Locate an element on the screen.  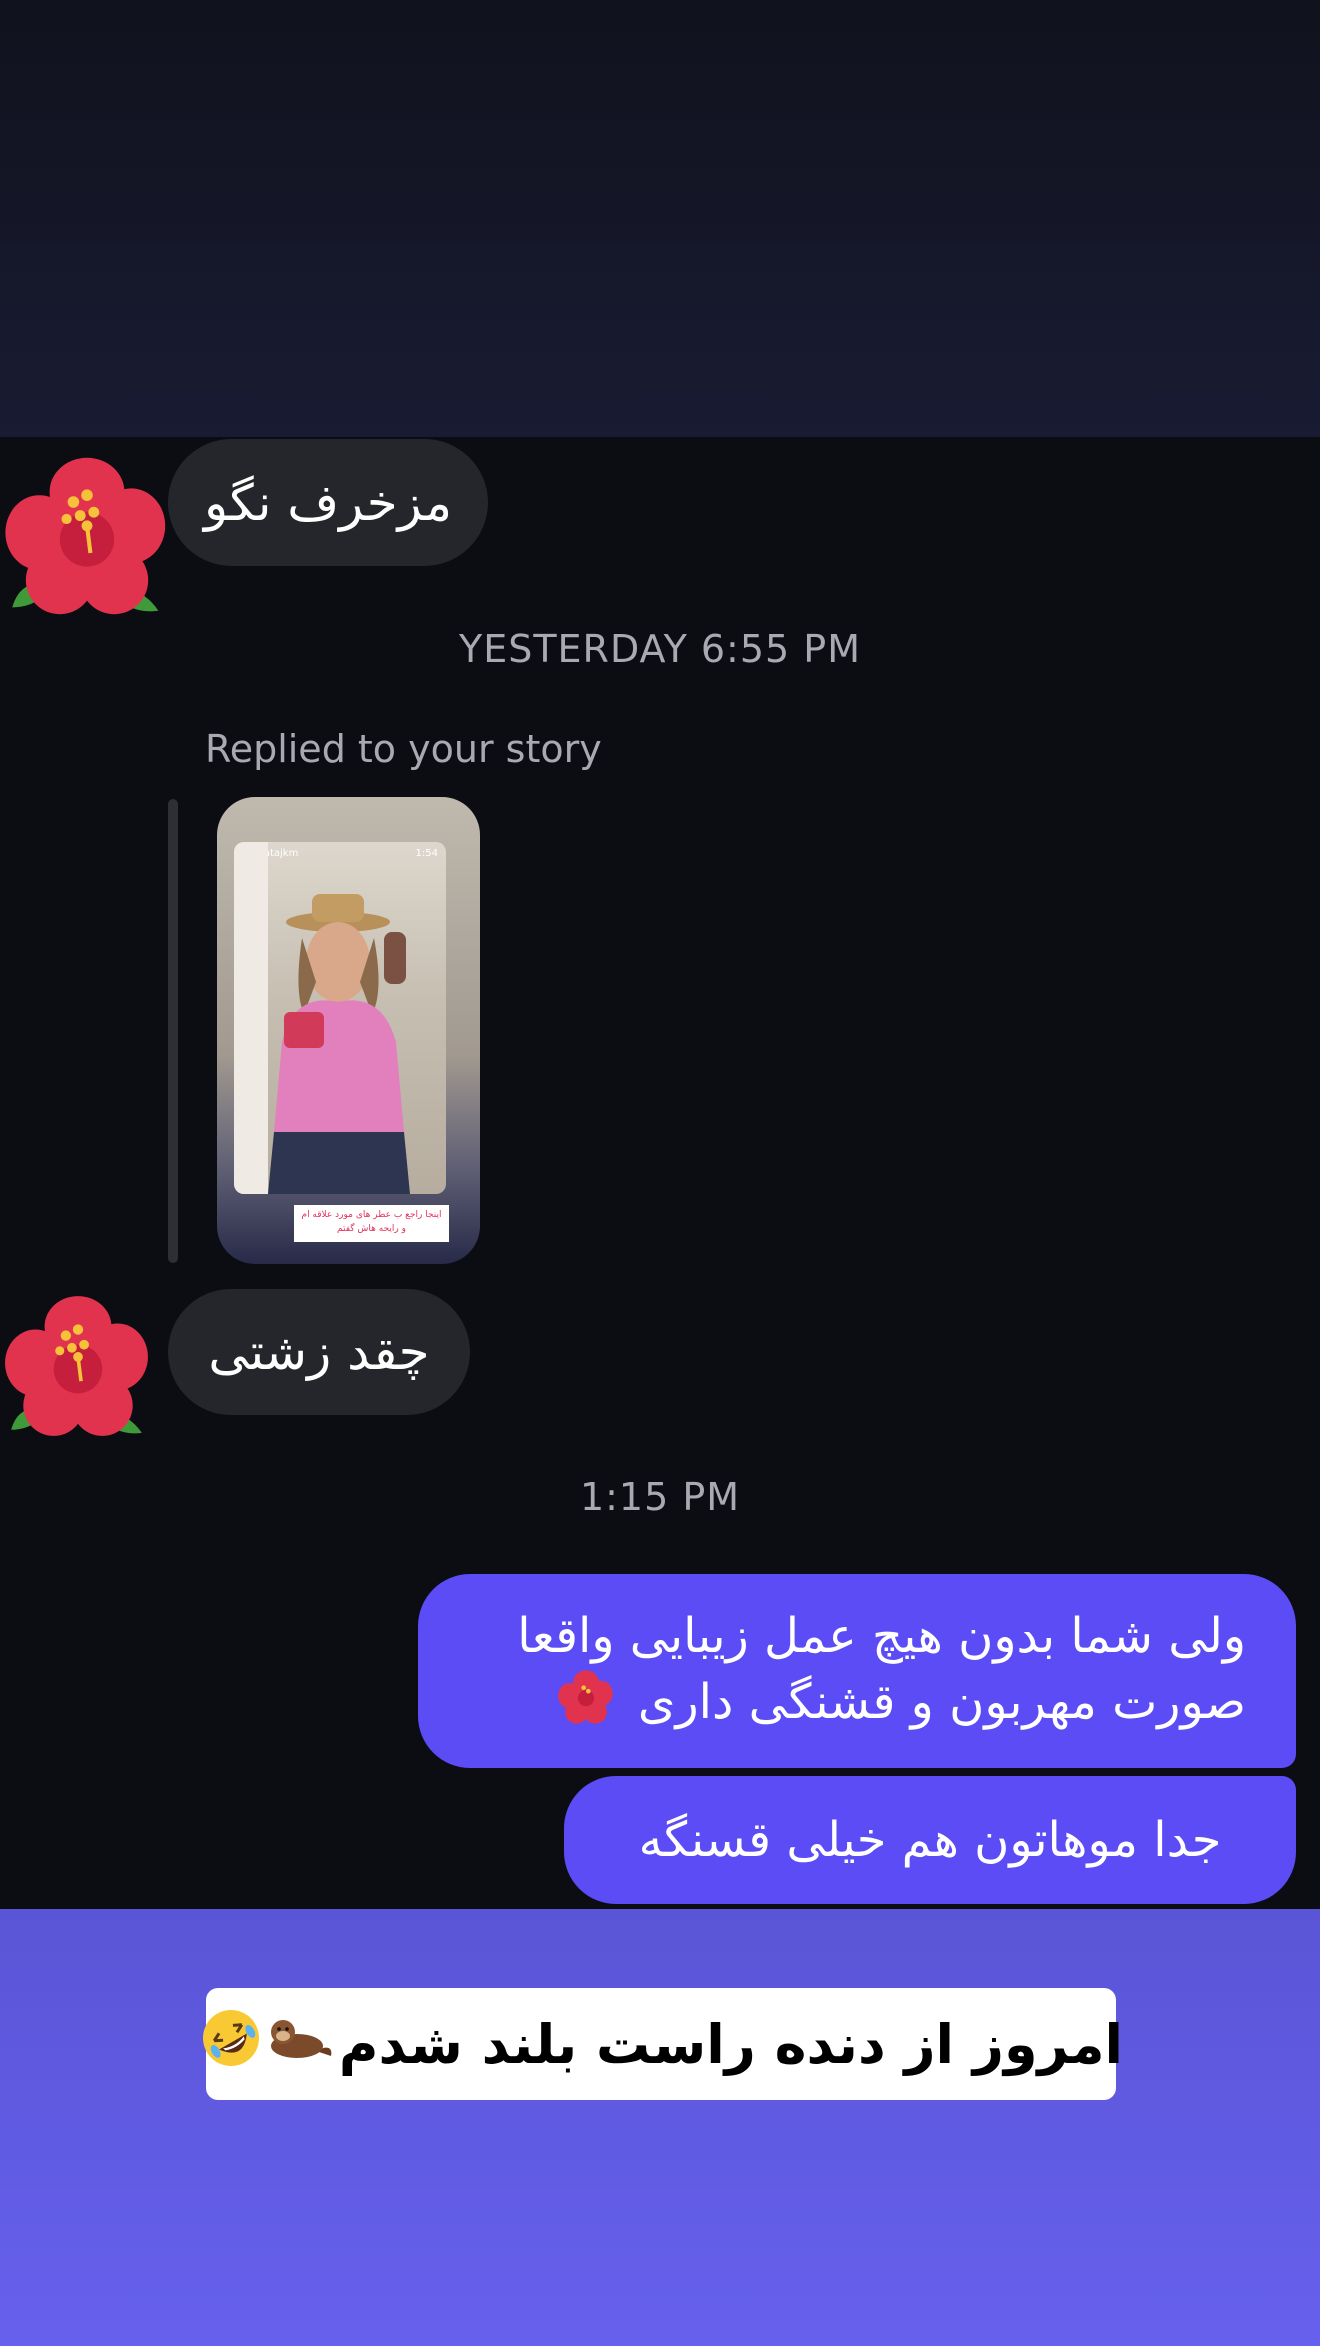
reply-label: Replied to your story is located at coordinates (403, 749).